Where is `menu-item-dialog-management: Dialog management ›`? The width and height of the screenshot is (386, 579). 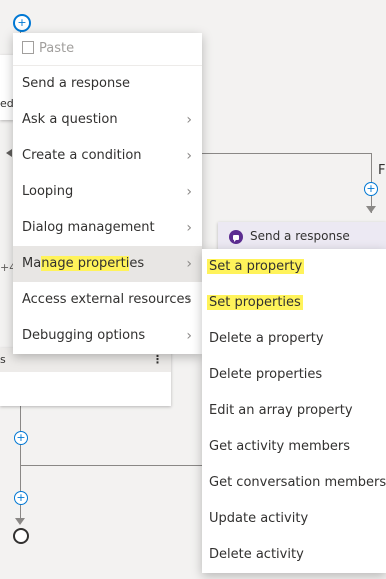
menu-item-dialog-management: Dialog management › is located at coordinates (107, 228).